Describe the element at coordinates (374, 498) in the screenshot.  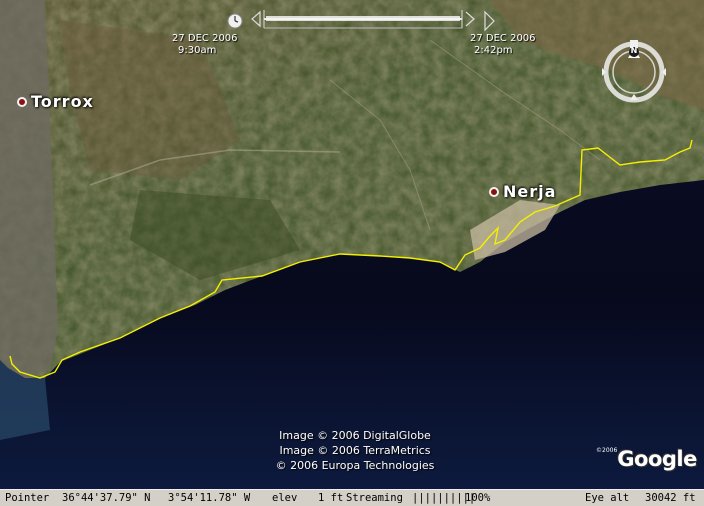
I see `streaming-label: Streaming` at that location.